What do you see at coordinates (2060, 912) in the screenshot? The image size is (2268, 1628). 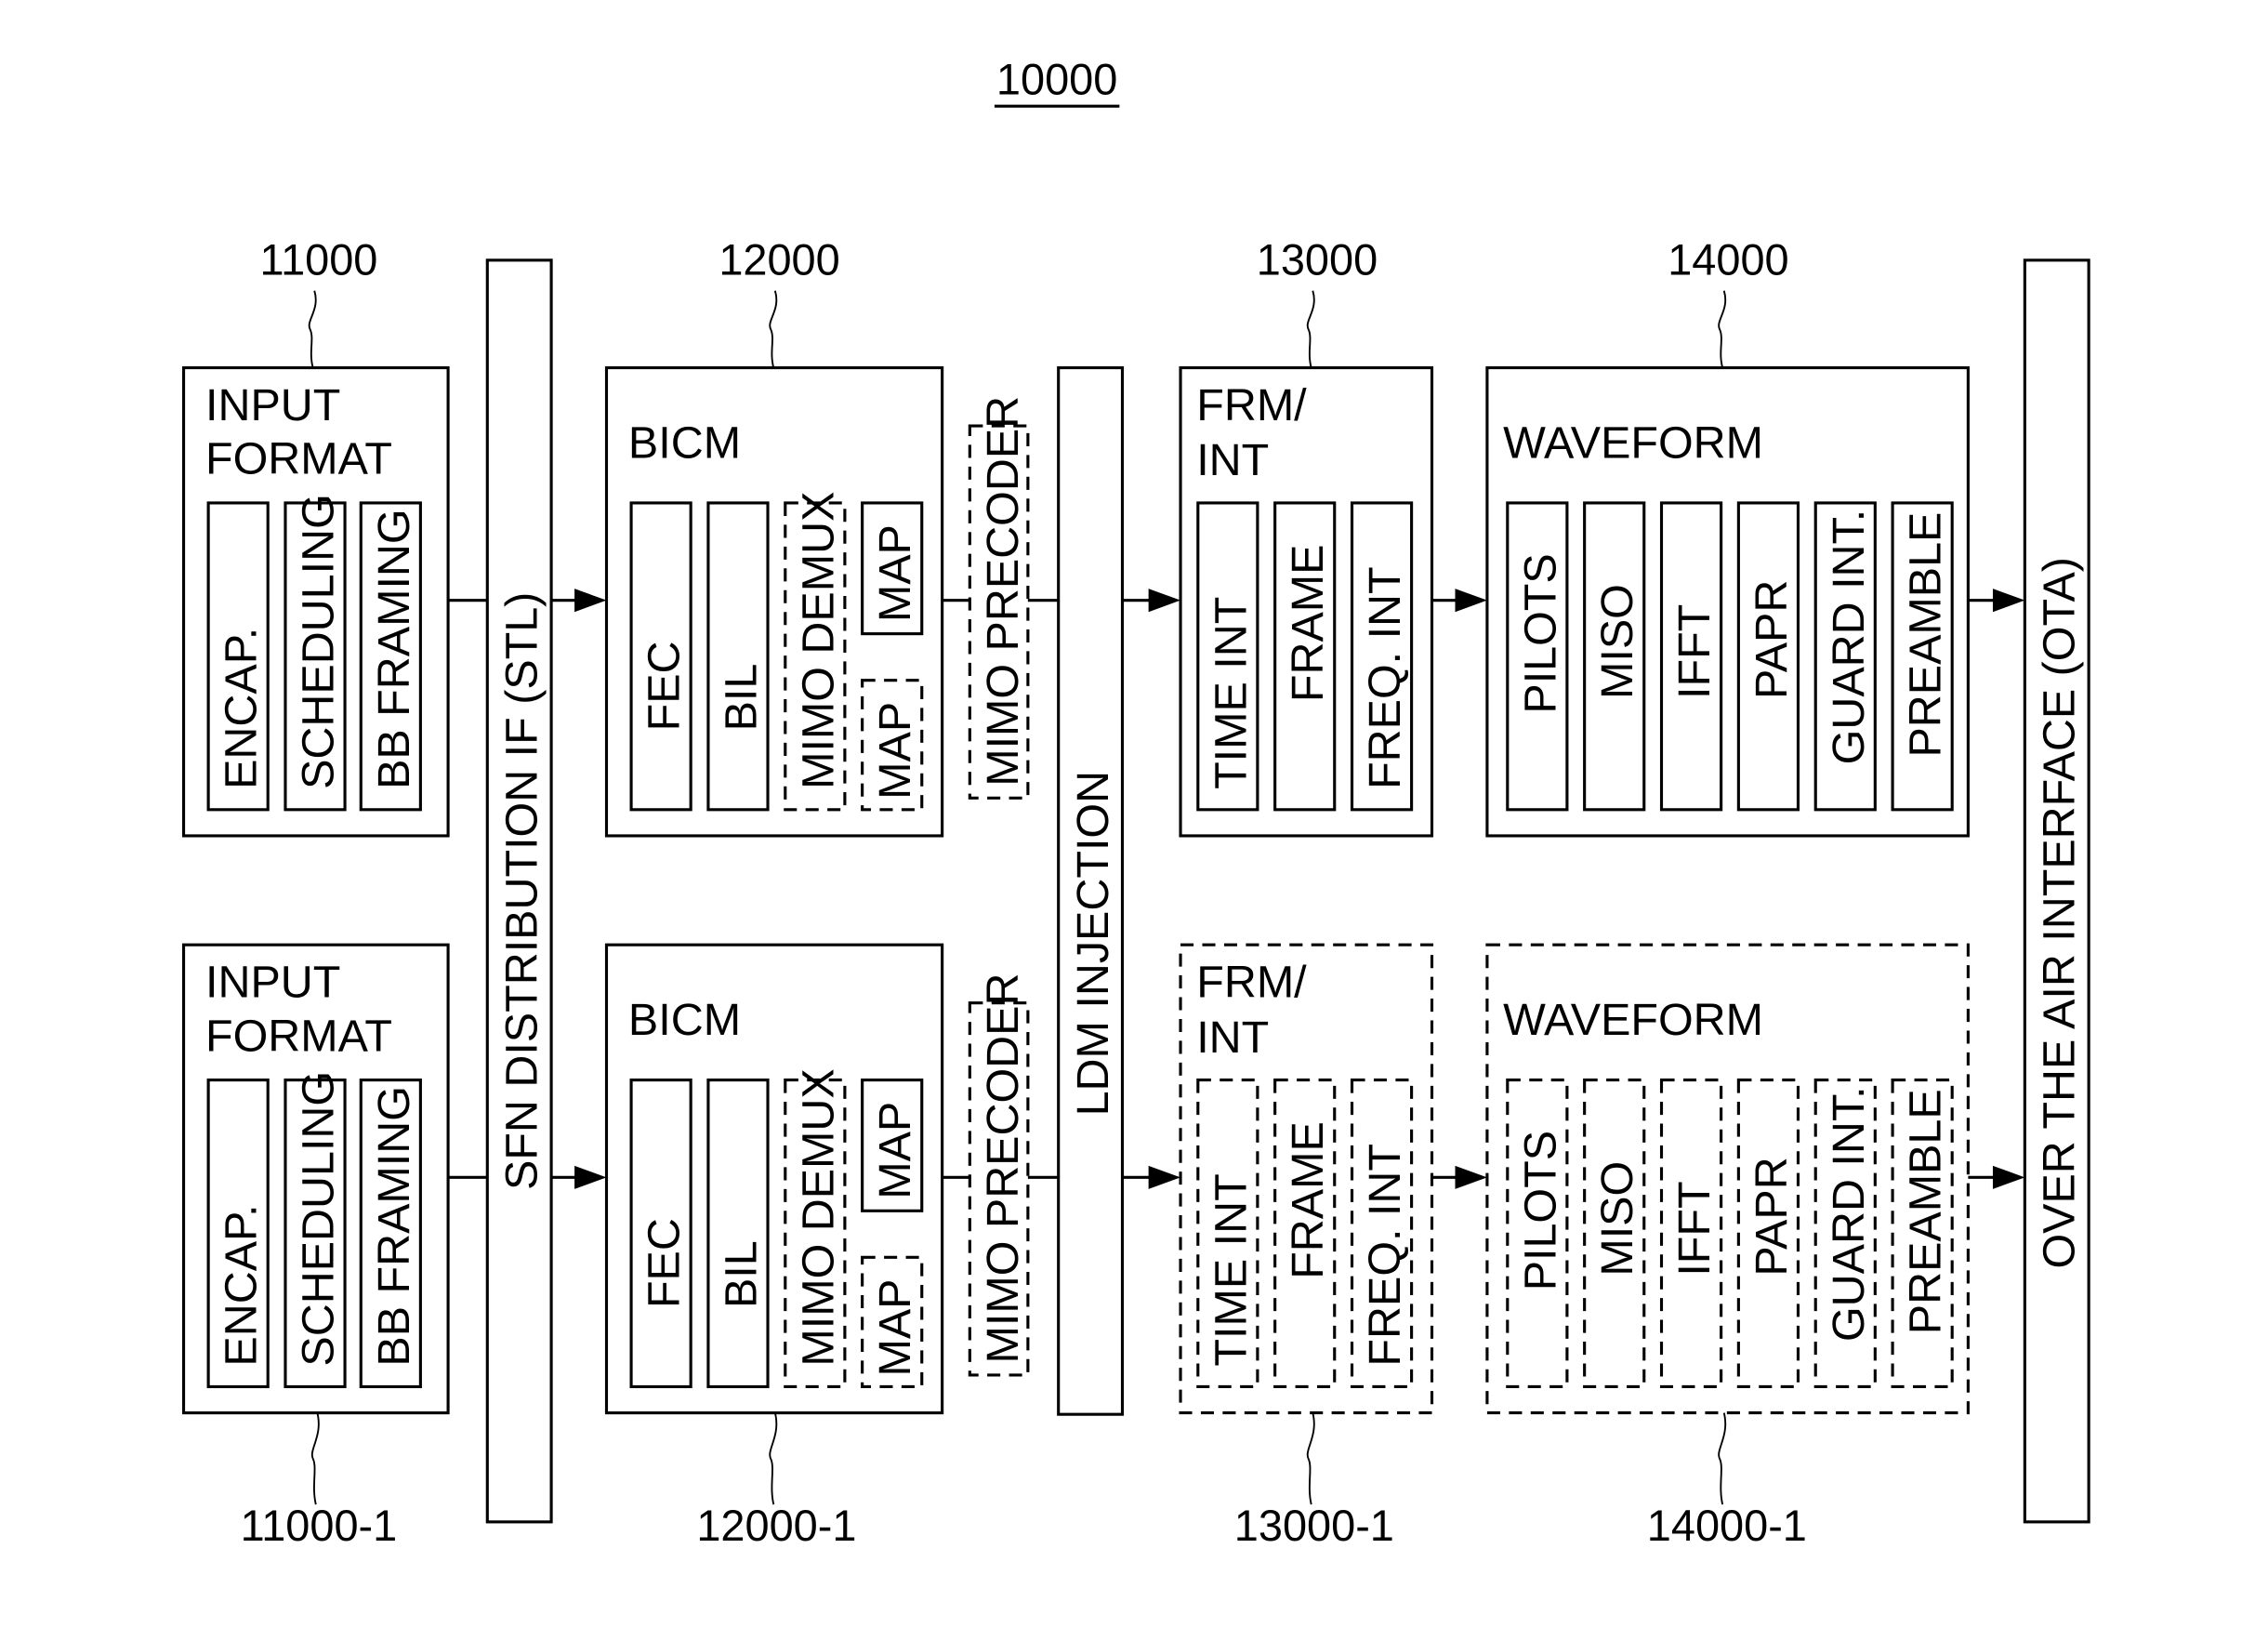 I see `ota-label: OVER THE AIR INTERFACE (OTA)` at bounding box center [2060, 912].